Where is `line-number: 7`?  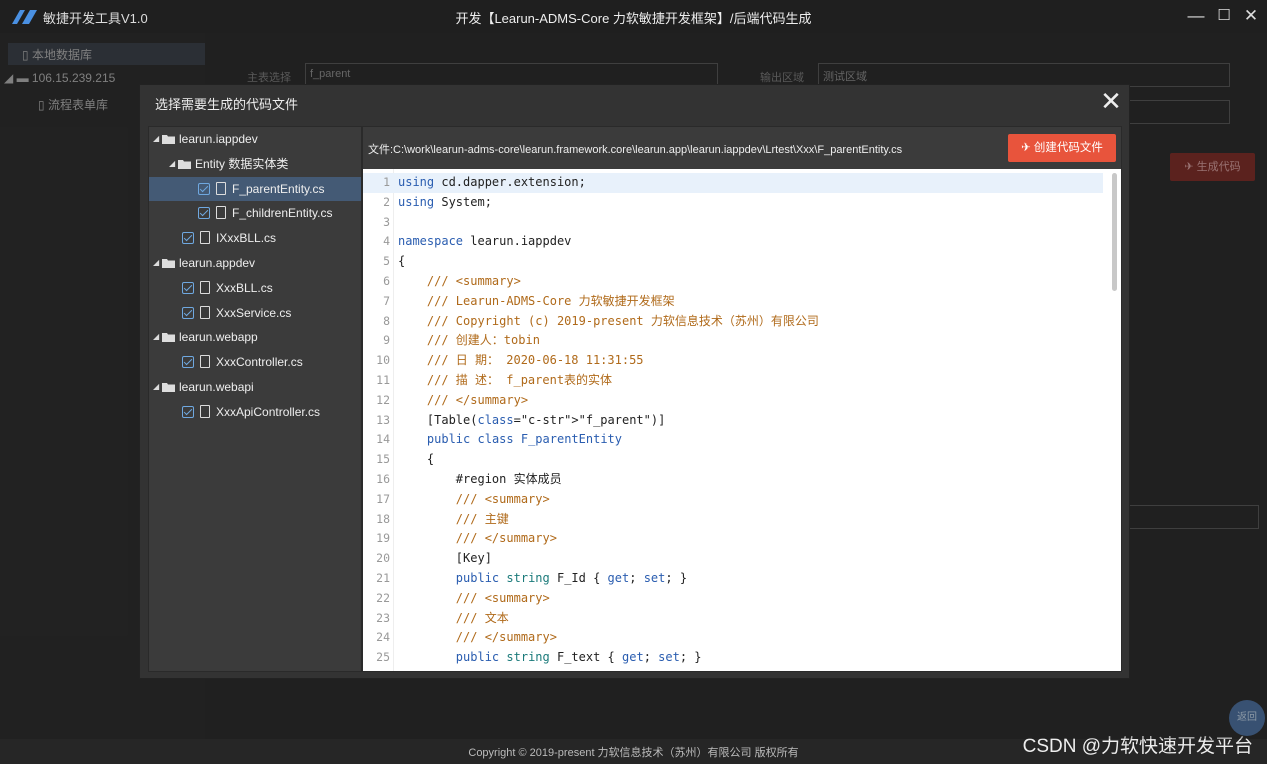
line-number: 7 is located at coordinates (386, 300).